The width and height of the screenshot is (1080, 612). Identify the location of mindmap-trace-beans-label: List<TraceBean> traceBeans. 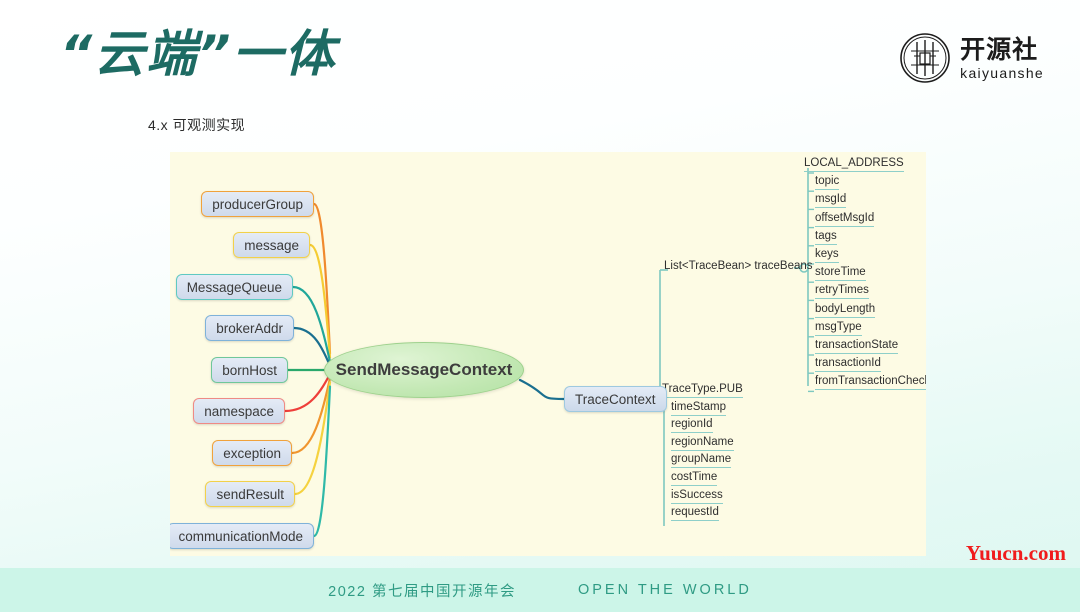
(738, 266).